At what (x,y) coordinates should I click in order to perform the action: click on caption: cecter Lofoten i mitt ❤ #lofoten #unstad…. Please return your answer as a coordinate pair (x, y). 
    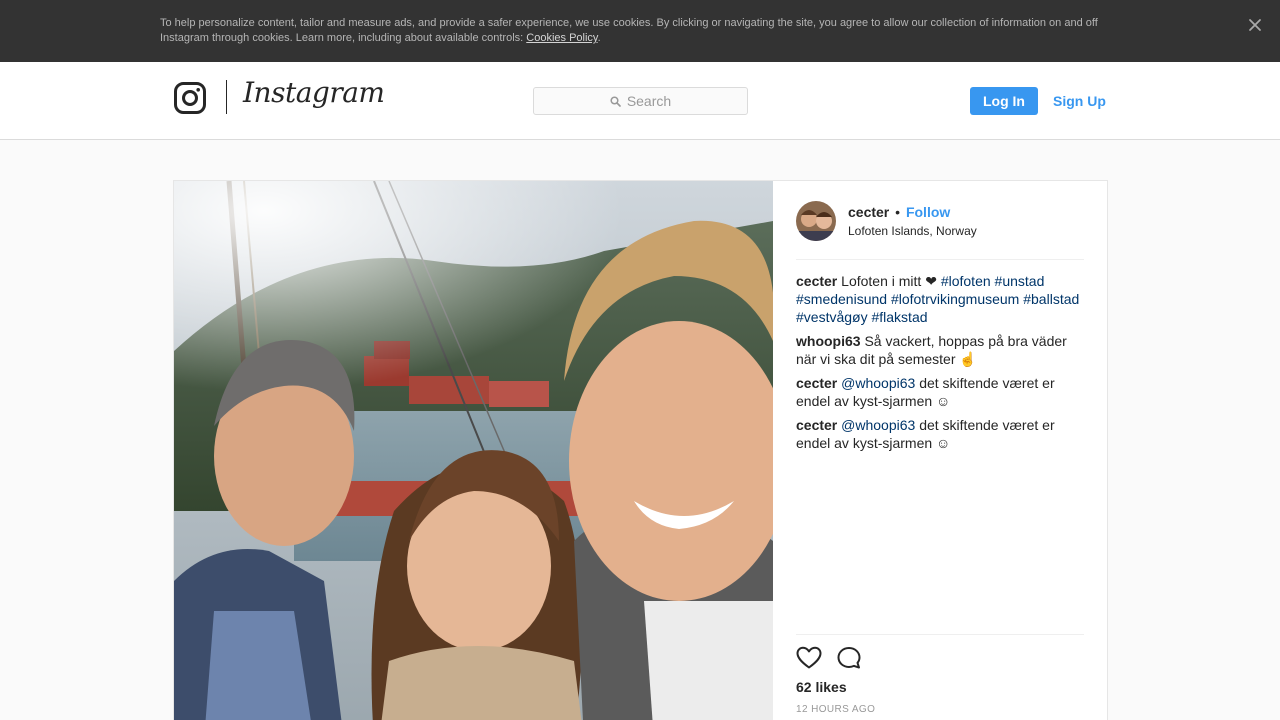
    Looking at the image, I should click on (941, 299).